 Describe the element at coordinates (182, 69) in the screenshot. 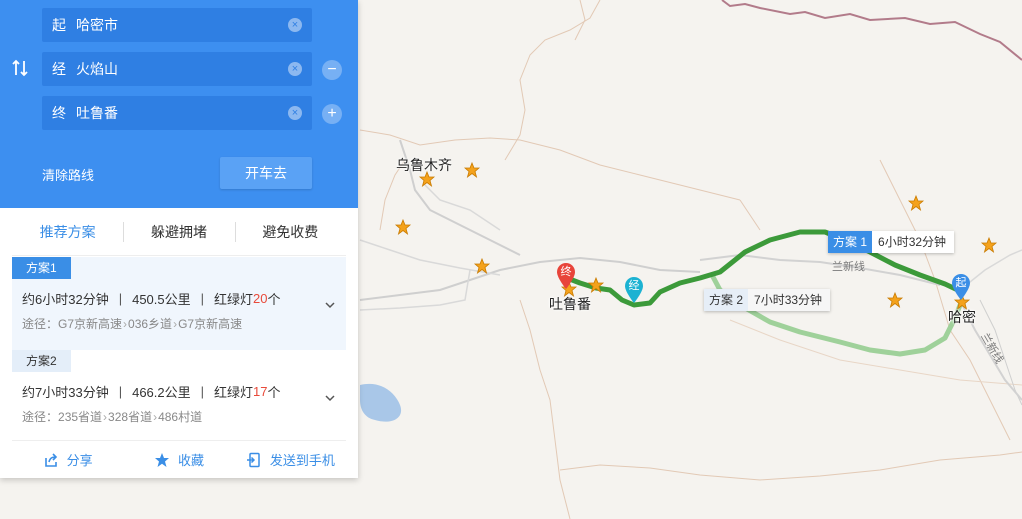

I see `via-input-value: 火焰山` at that location.